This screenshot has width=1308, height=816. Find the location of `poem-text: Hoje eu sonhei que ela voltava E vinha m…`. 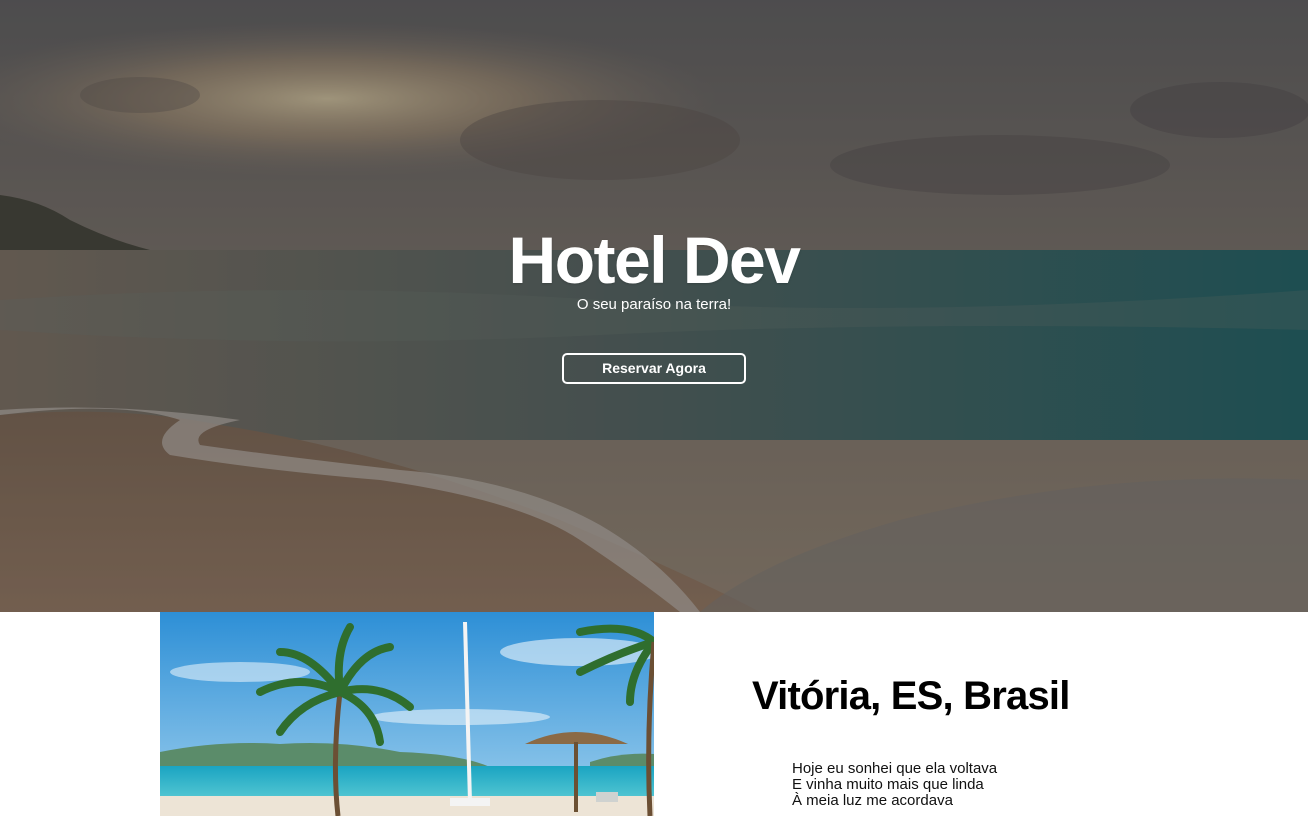

poem-text: Hoje eu sonhei que ela voltava E vinha m… is located at coordinates (1032, 785).